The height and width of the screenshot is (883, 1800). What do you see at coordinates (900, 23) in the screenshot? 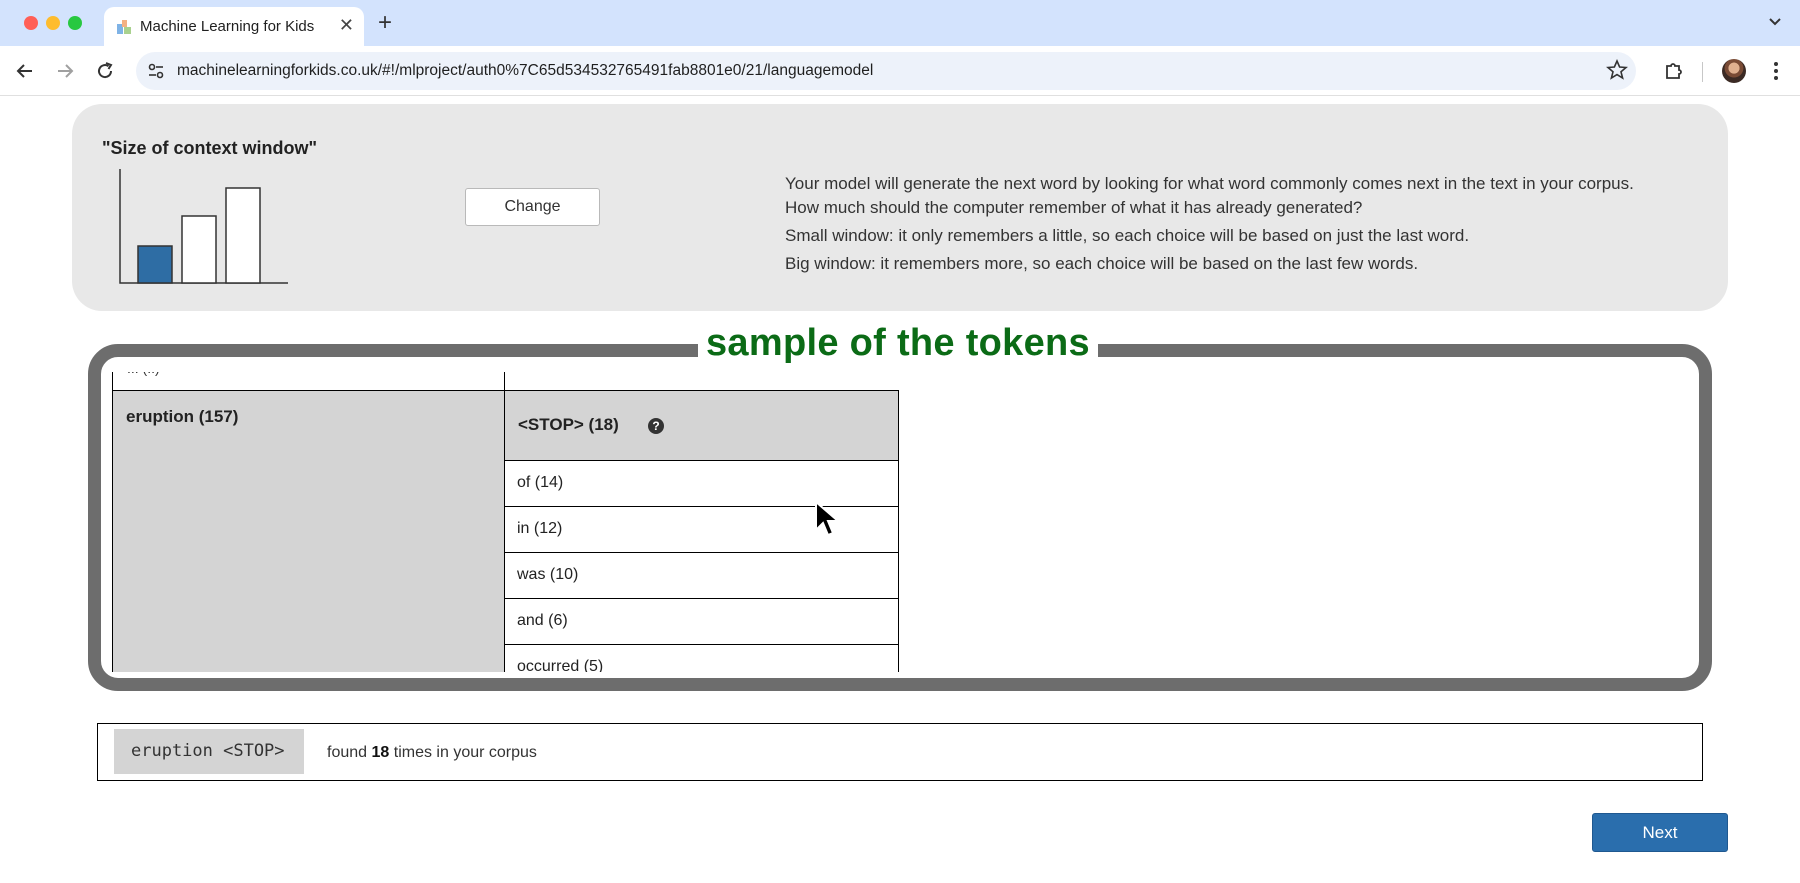
I see `browser-tab-bar: Machine Learning for Kids ✕ +` at bounding box center [900, 23].